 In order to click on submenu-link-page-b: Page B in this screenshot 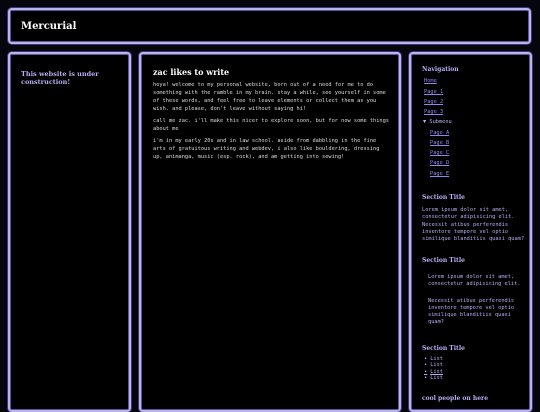, I will do `click(439, 143)`.